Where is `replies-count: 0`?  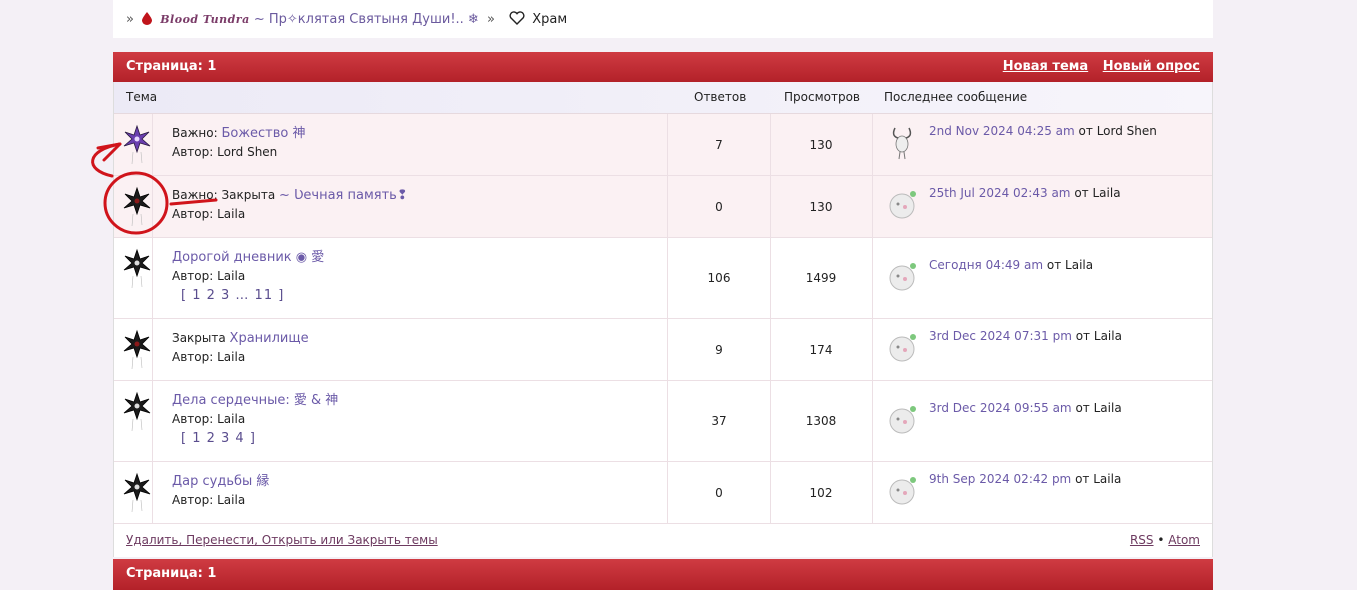 replies-count: 0 is located at coordinates (719, 206).